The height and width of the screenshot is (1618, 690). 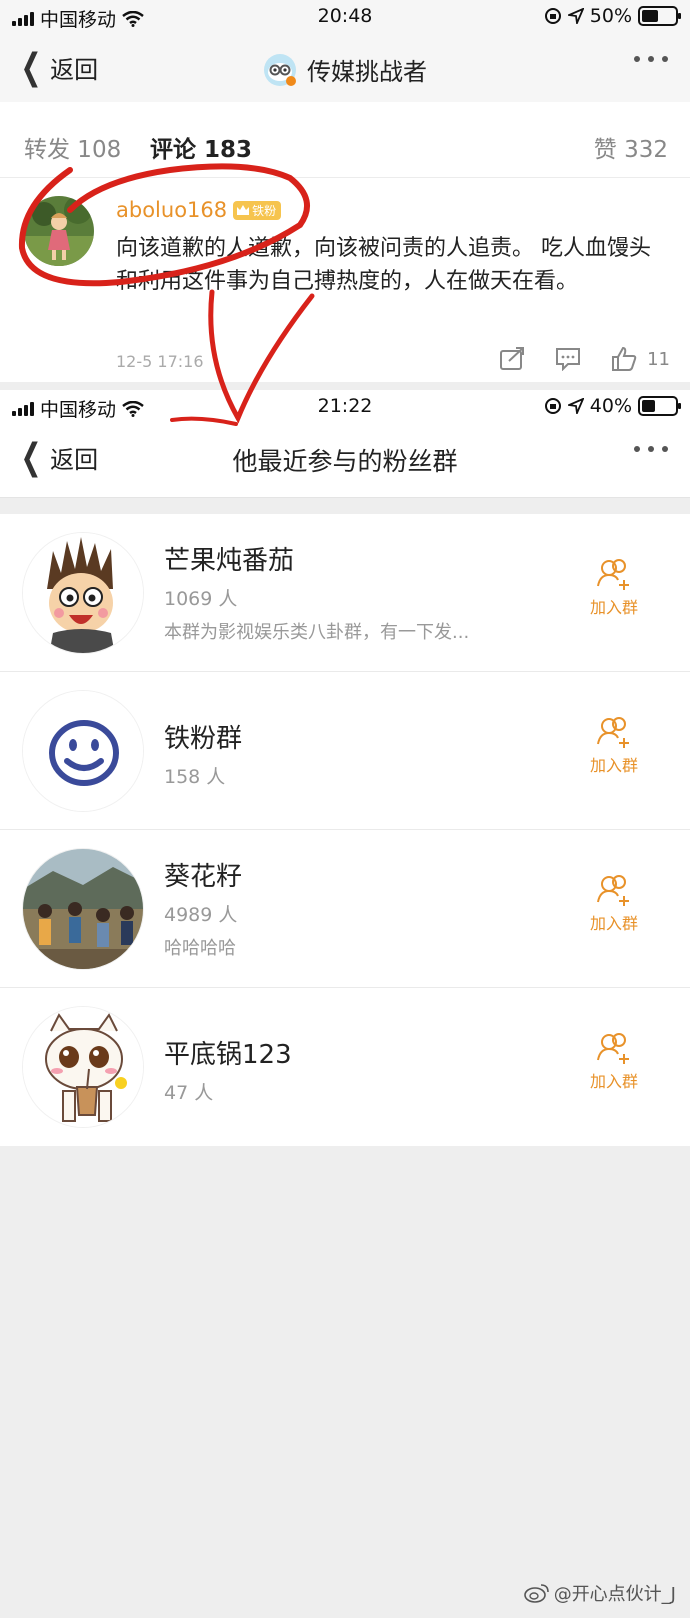 What do you see at coordinates (367, 72) in the screenshot?
I see `title-label: 传媒挑战者` at bounding box center [367, 72].